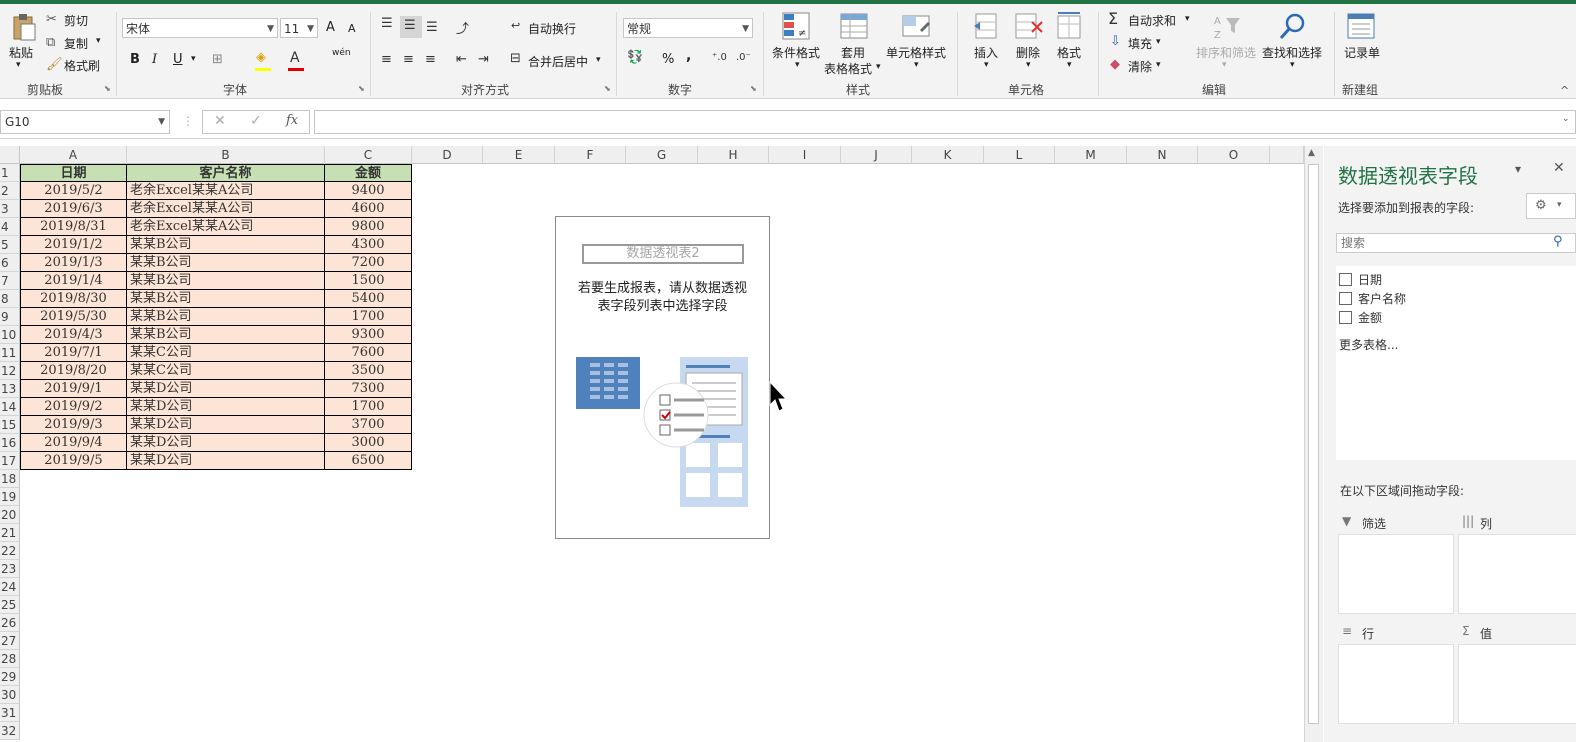 This screenshot has height=742, width=1576. Describe the element at coordinates (18, 65) in the screenshot. I see `paste-dropdown-icon: ▾` at that location.